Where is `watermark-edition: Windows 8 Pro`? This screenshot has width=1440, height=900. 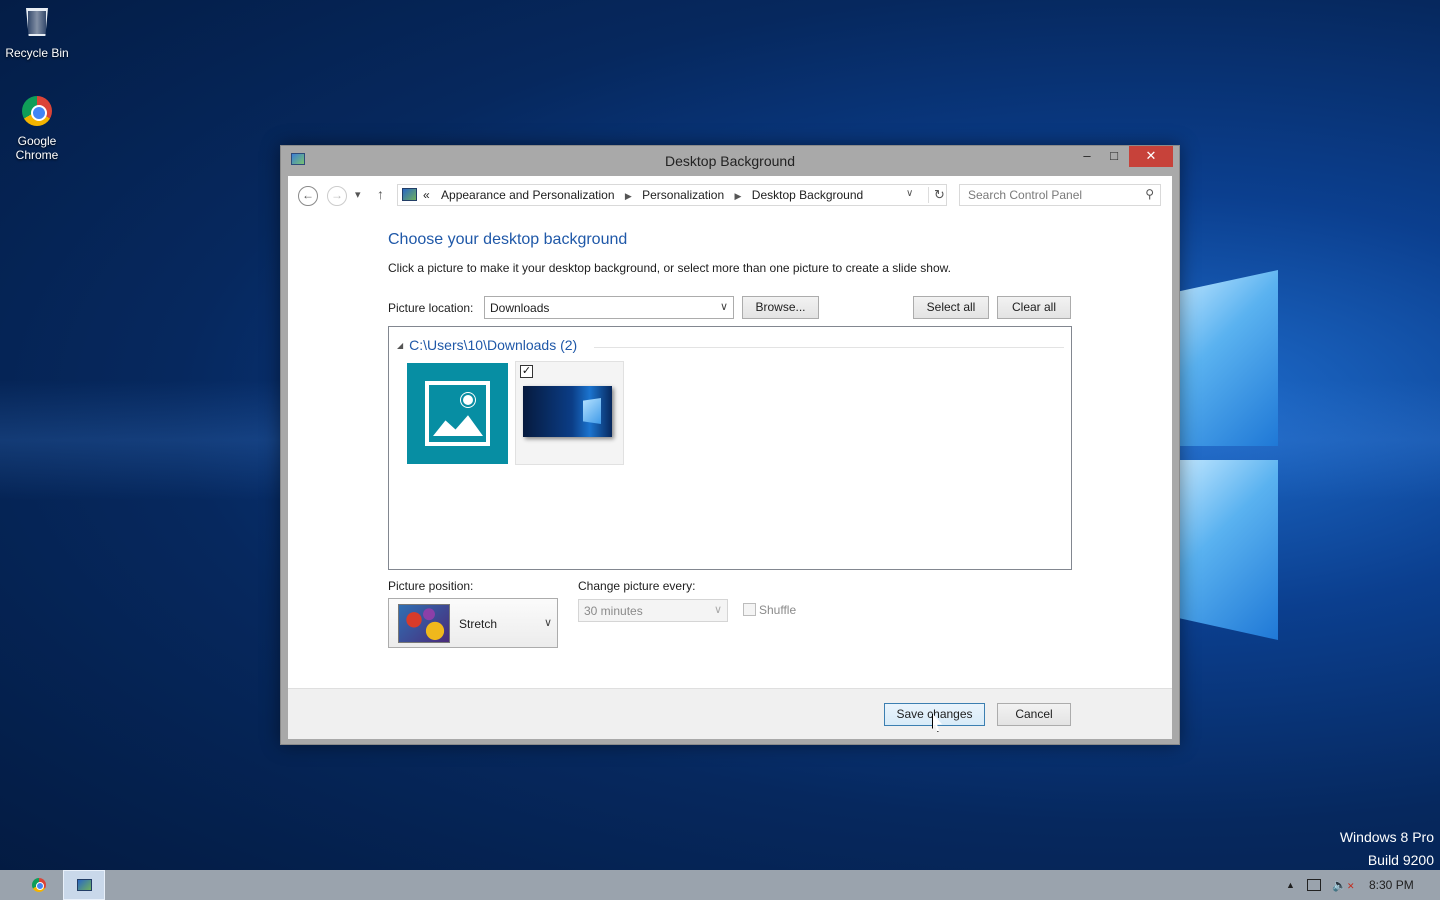
watermark-edition: Windows 8 Pro is located at coordinates (1386, 837).